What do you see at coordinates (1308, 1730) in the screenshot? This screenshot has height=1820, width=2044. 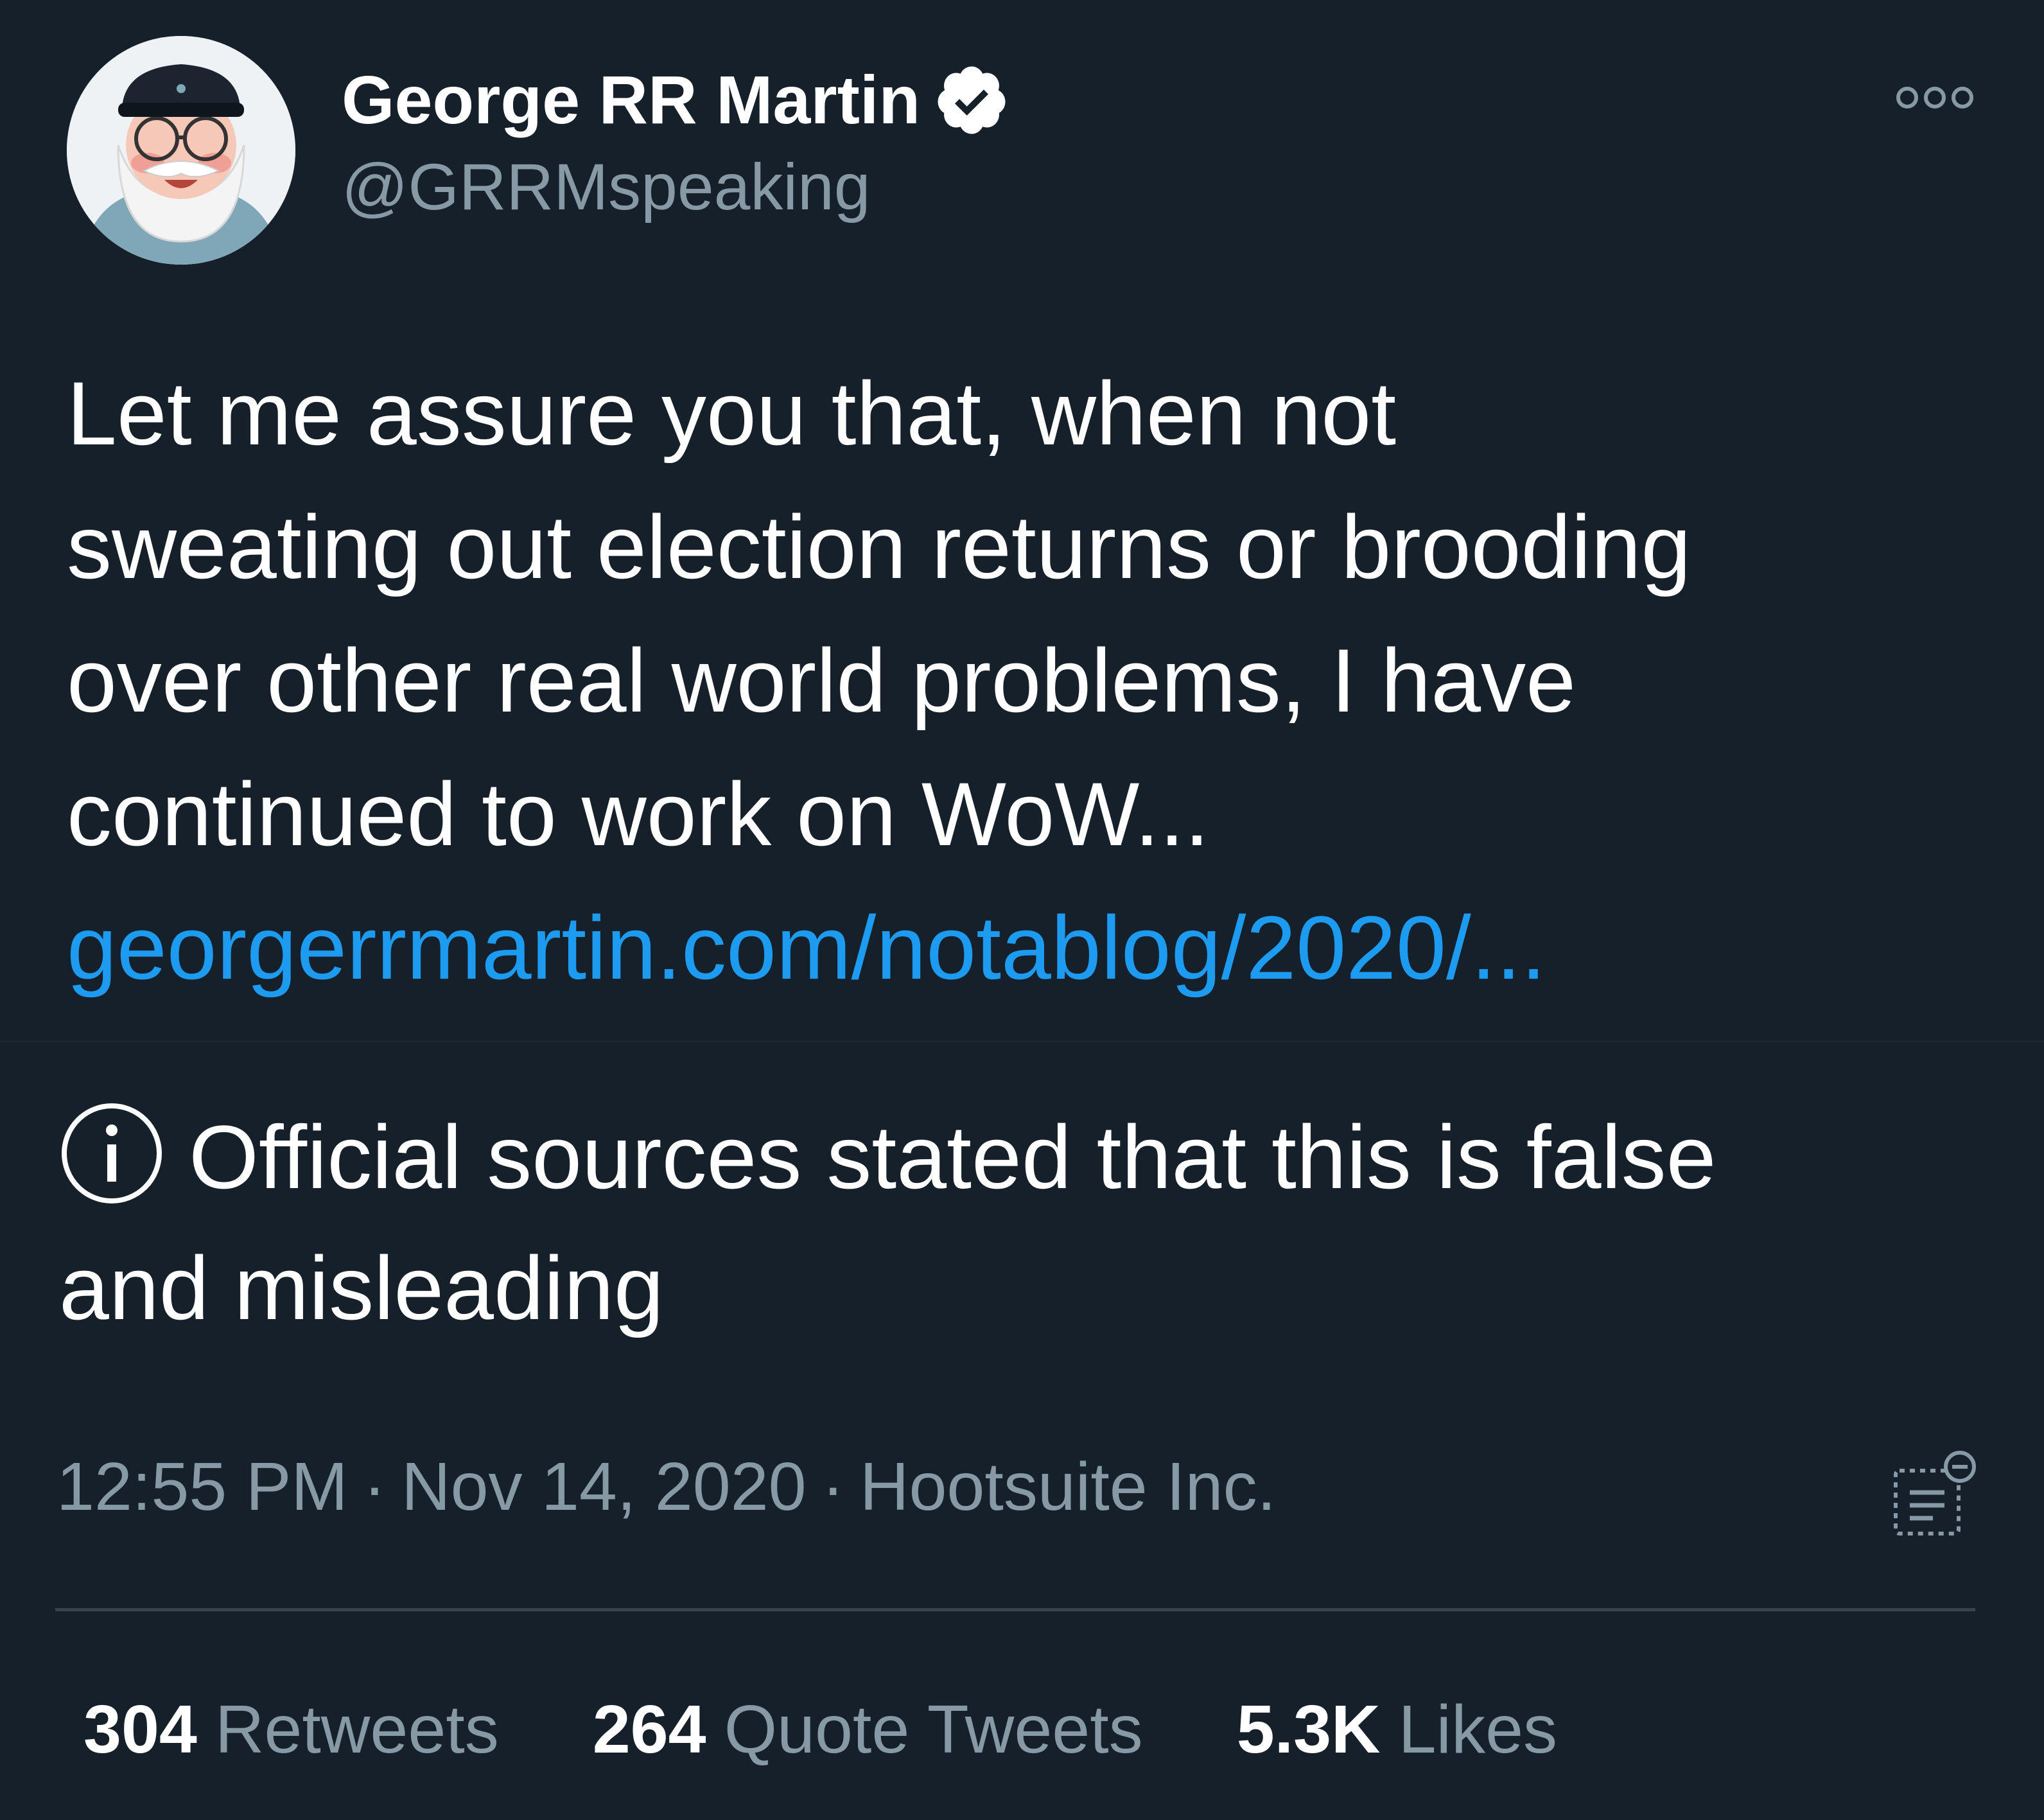 I see `likes-count: 5.3K` at bounding box center [1308, 1730].